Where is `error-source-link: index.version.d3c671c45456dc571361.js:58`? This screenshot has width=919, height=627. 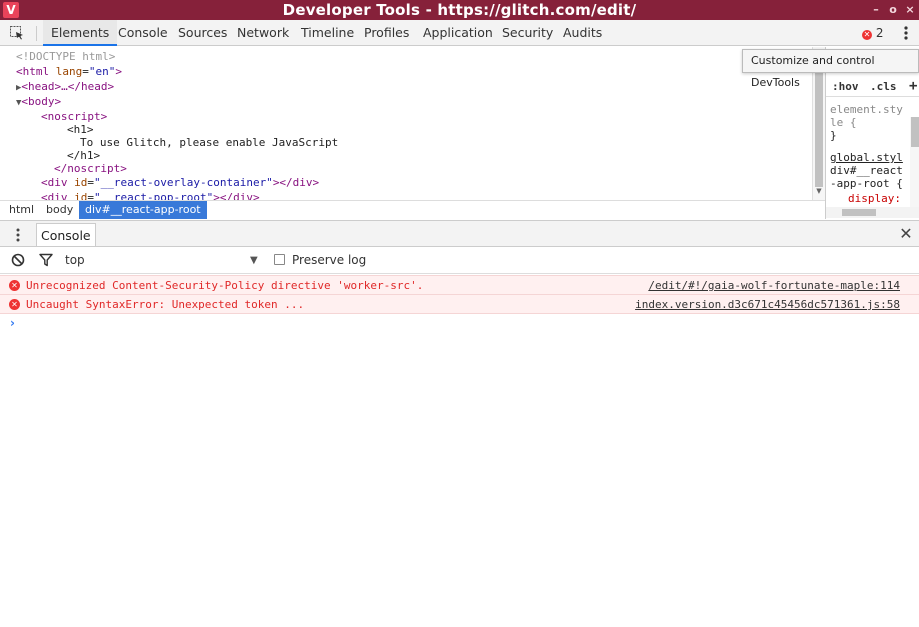 error-source-link: index.version.d3c671c45456dc571361.js:58 is located at coordinates (767, 304).